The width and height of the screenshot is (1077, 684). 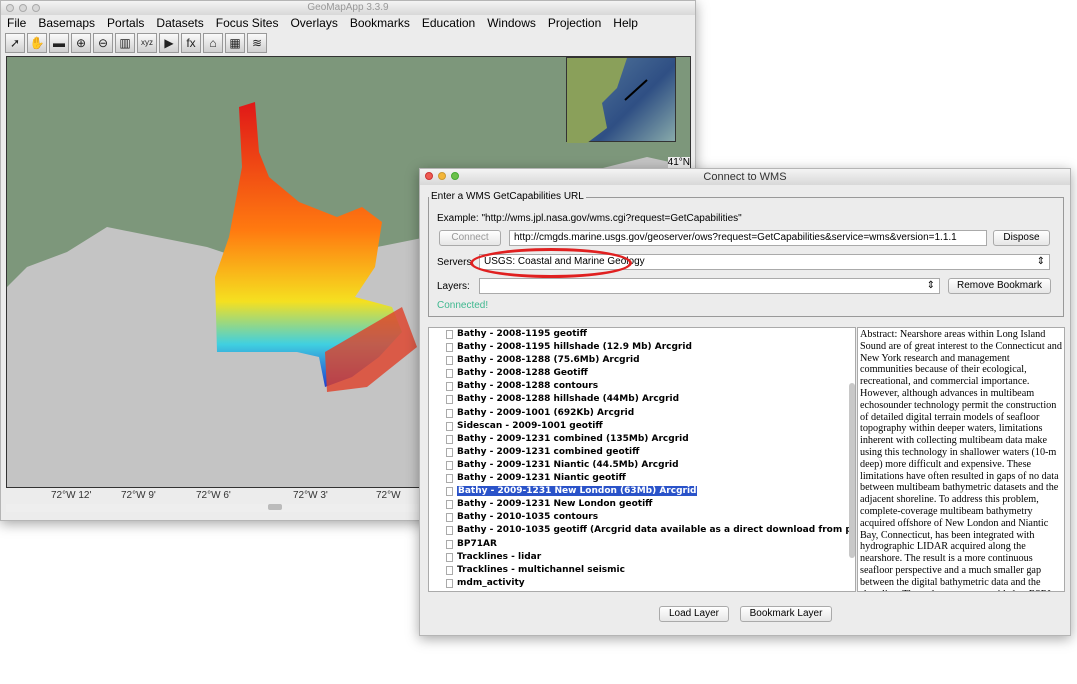 I want to click on dialog-title: Connect to WMS, so click(x=745, y=177).